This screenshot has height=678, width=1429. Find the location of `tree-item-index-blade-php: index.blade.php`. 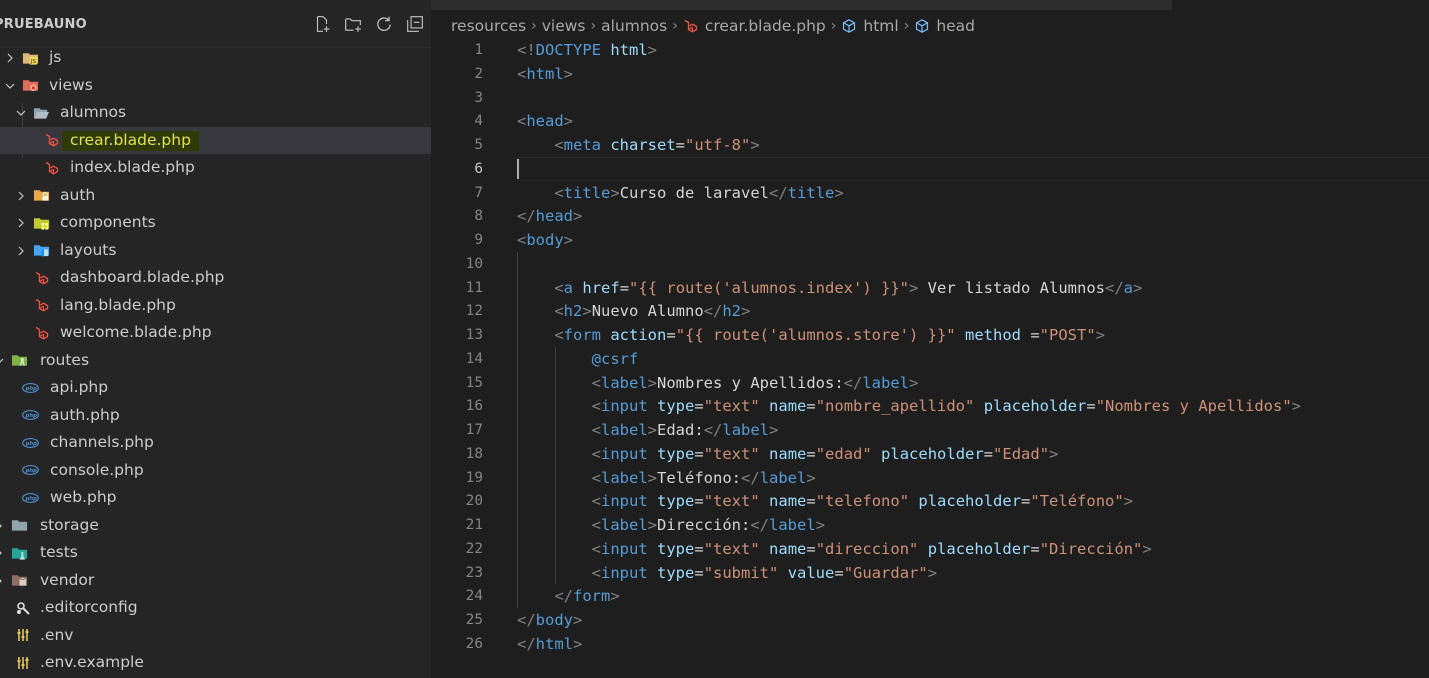

tree-item-index-blade-php: index.blade.php is located at coordinates (215, 167).